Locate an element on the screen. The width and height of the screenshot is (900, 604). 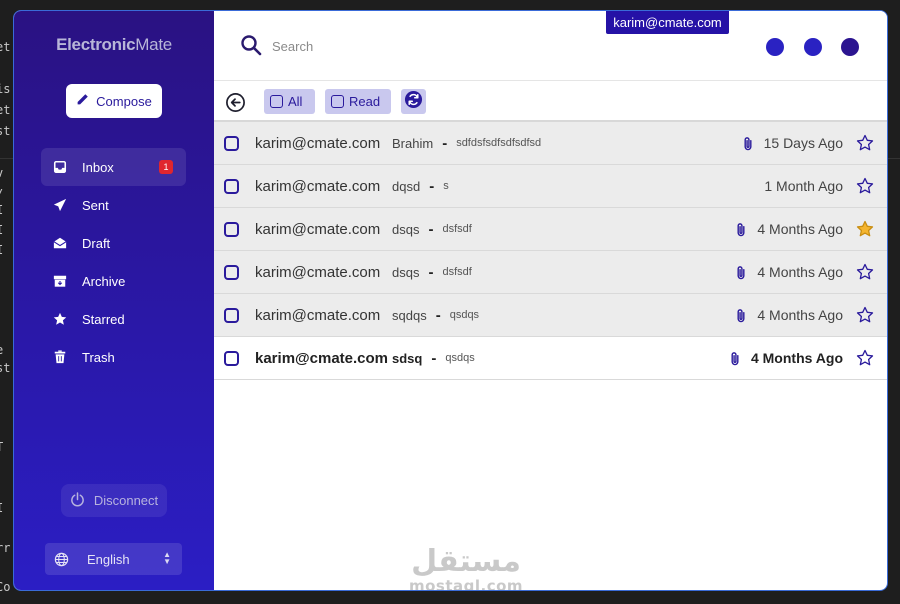
email-row: karim@cmate.com sqdqs - qsdqs 4 Months Ago is located at coordinates (550, 315).